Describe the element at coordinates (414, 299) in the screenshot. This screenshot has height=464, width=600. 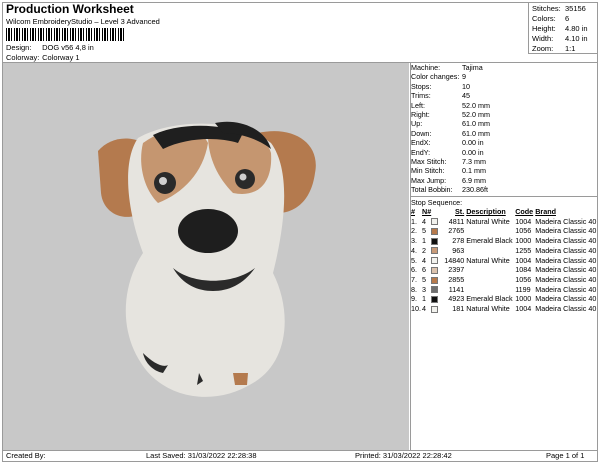
I see `row-num: 9.` at that location.